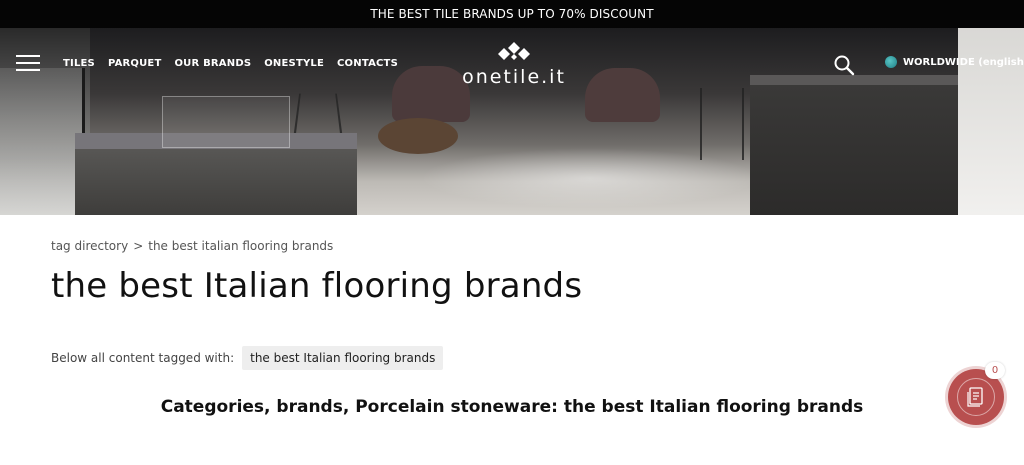  Describe the element at coordinates (212, 63) in the screenshot. I see `menu-item-our-brands: OUR BRANDS` at that location.